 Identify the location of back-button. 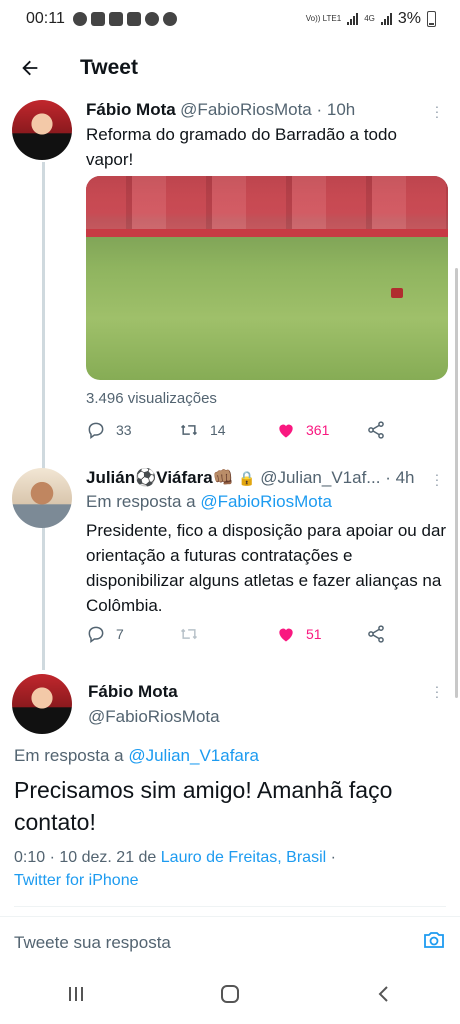
(30, 68).